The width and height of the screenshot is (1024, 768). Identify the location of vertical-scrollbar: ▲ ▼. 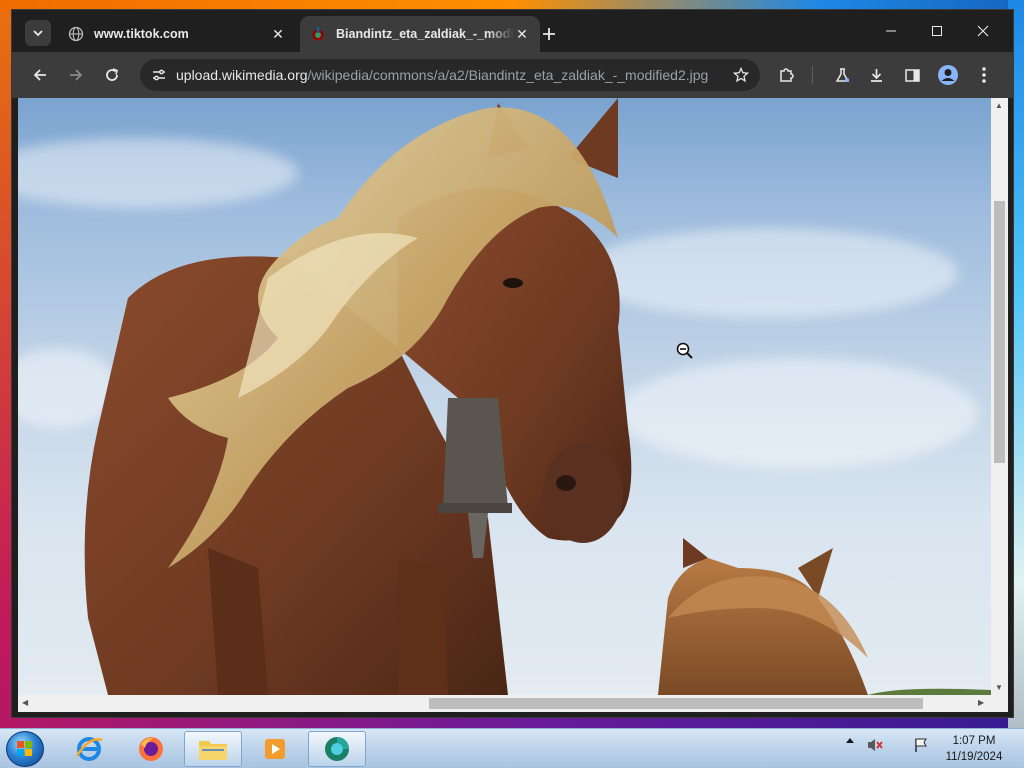
(999, 396).